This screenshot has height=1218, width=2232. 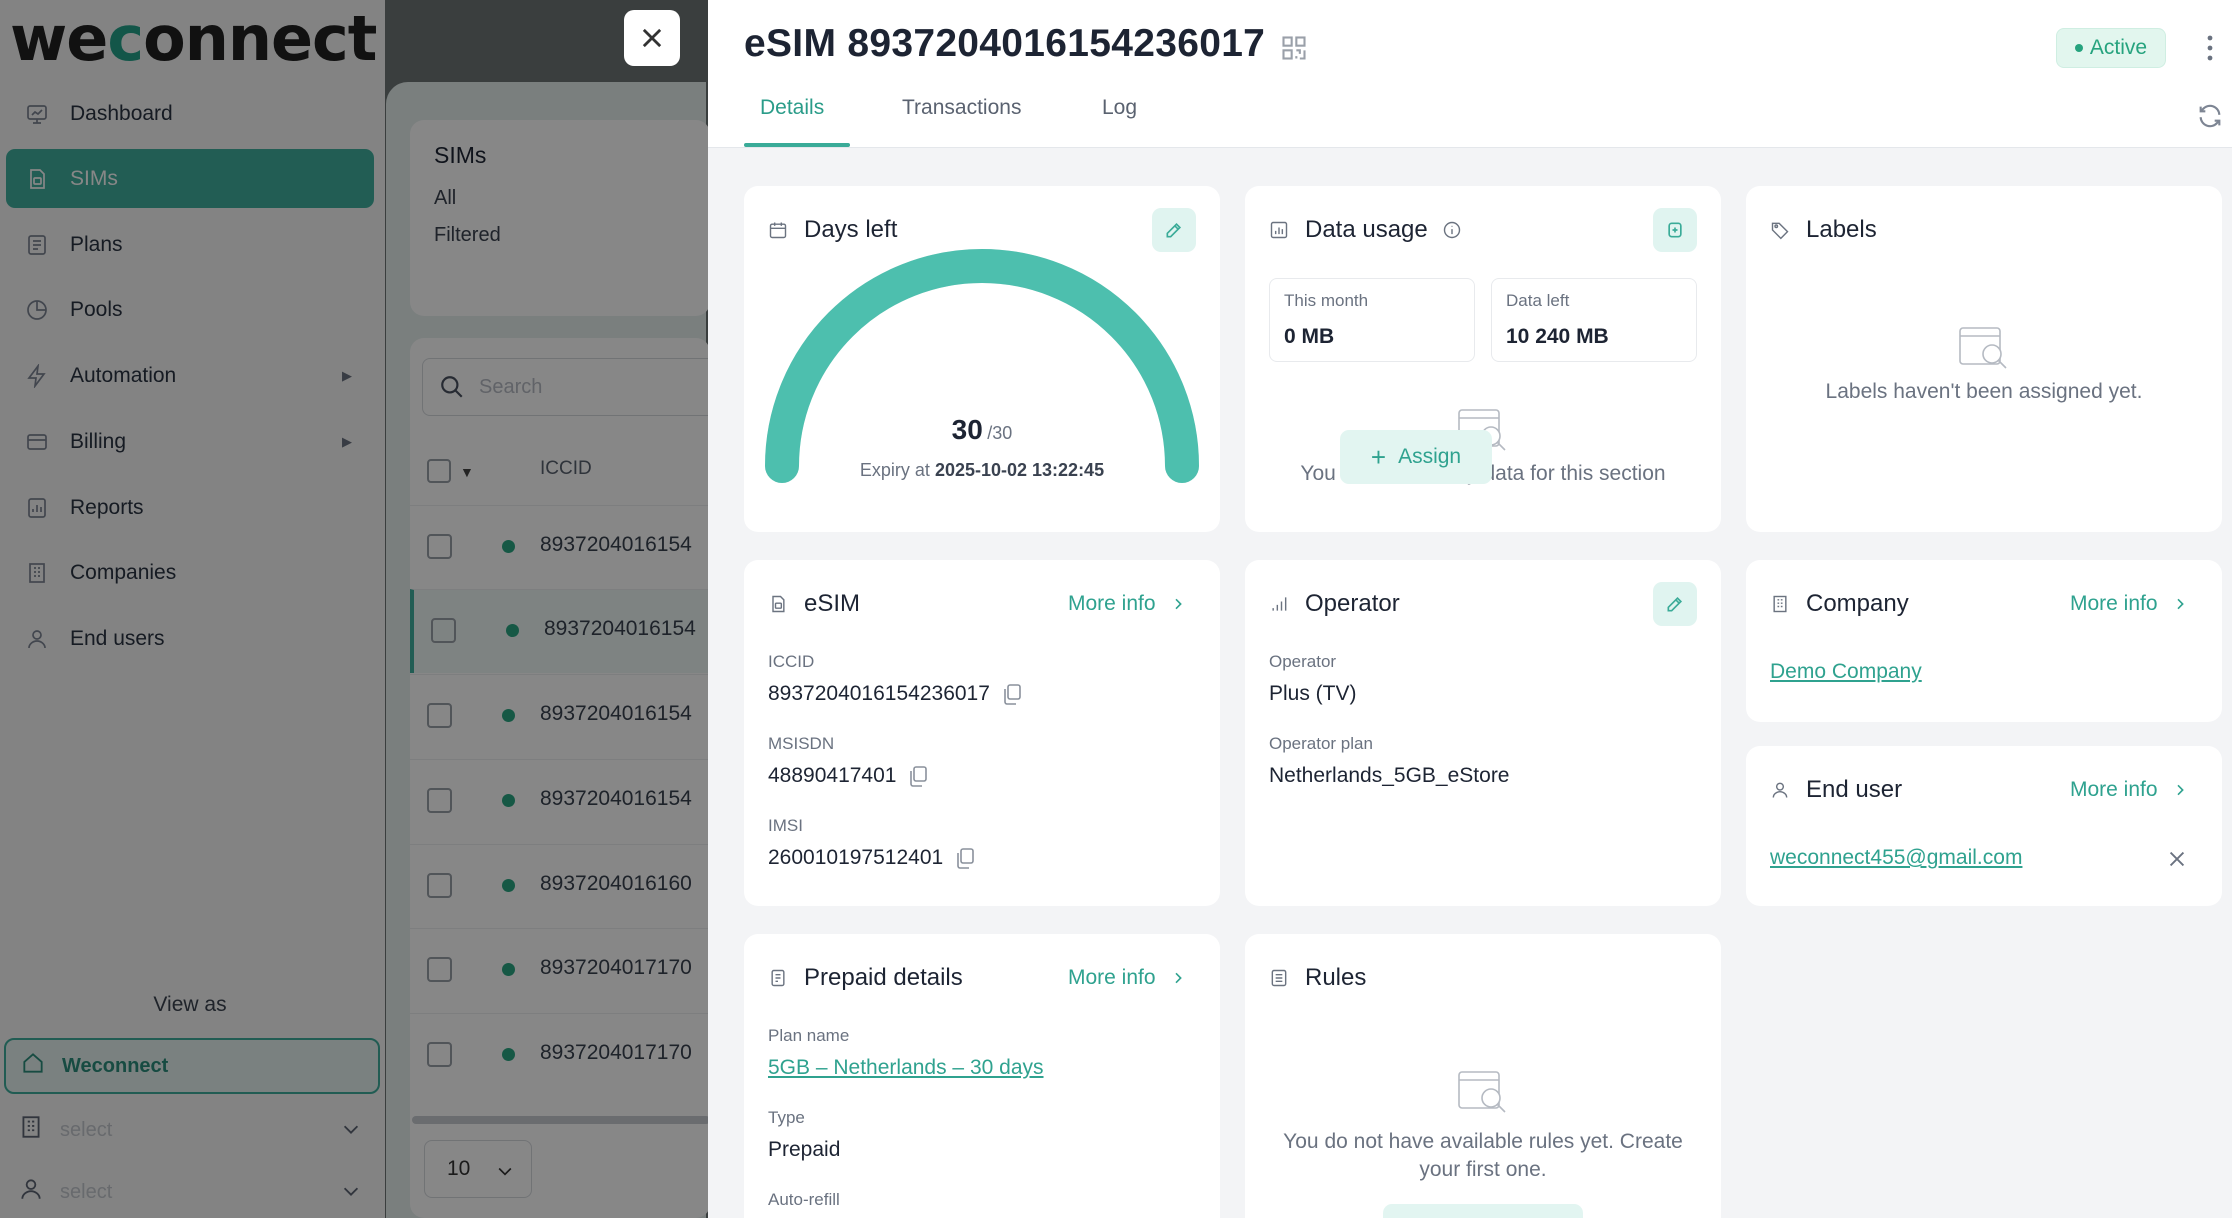 What do you see at coordinates (1317, 978) in the screenshot?
I see `card-title: Rules` at bounding box center [1317, 978].